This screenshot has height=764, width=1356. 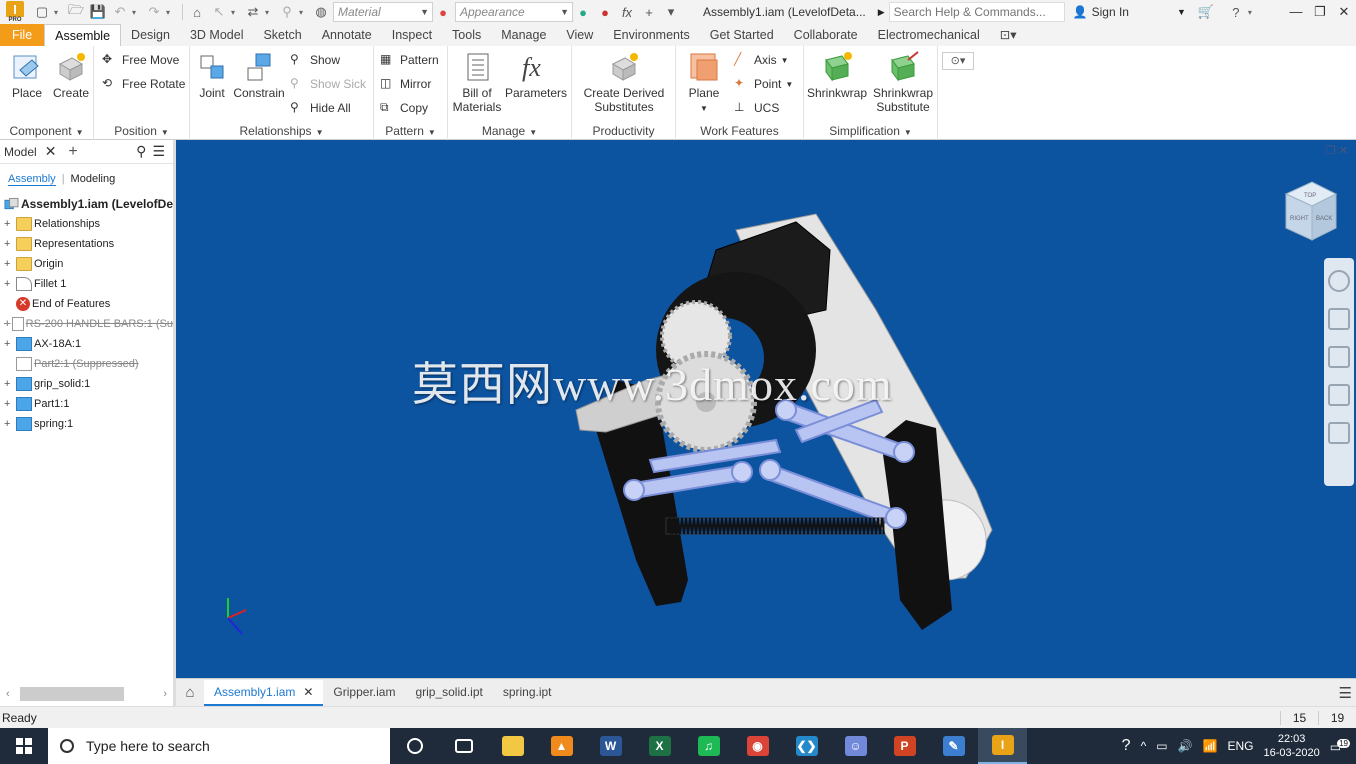 I want to click on ribbon-customize-icon: ⊙▾, so click(x=958, y=61).